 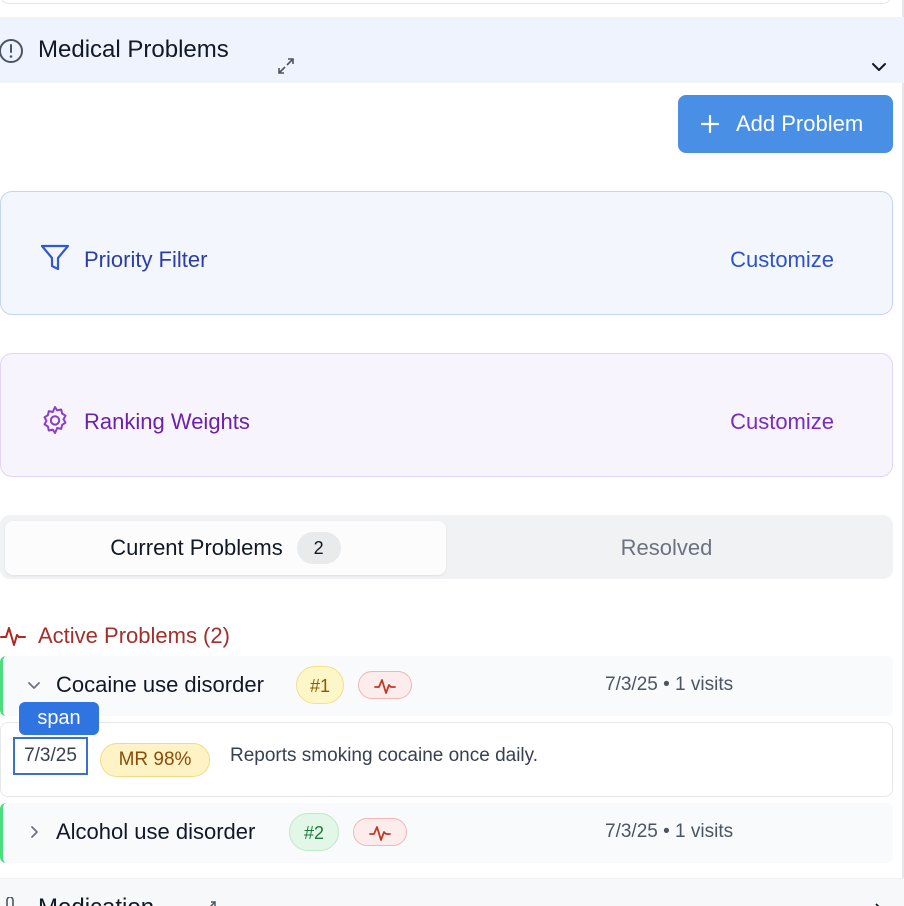 I want to click on evidence-date: 7/3/25, so click(x=50, y=756).